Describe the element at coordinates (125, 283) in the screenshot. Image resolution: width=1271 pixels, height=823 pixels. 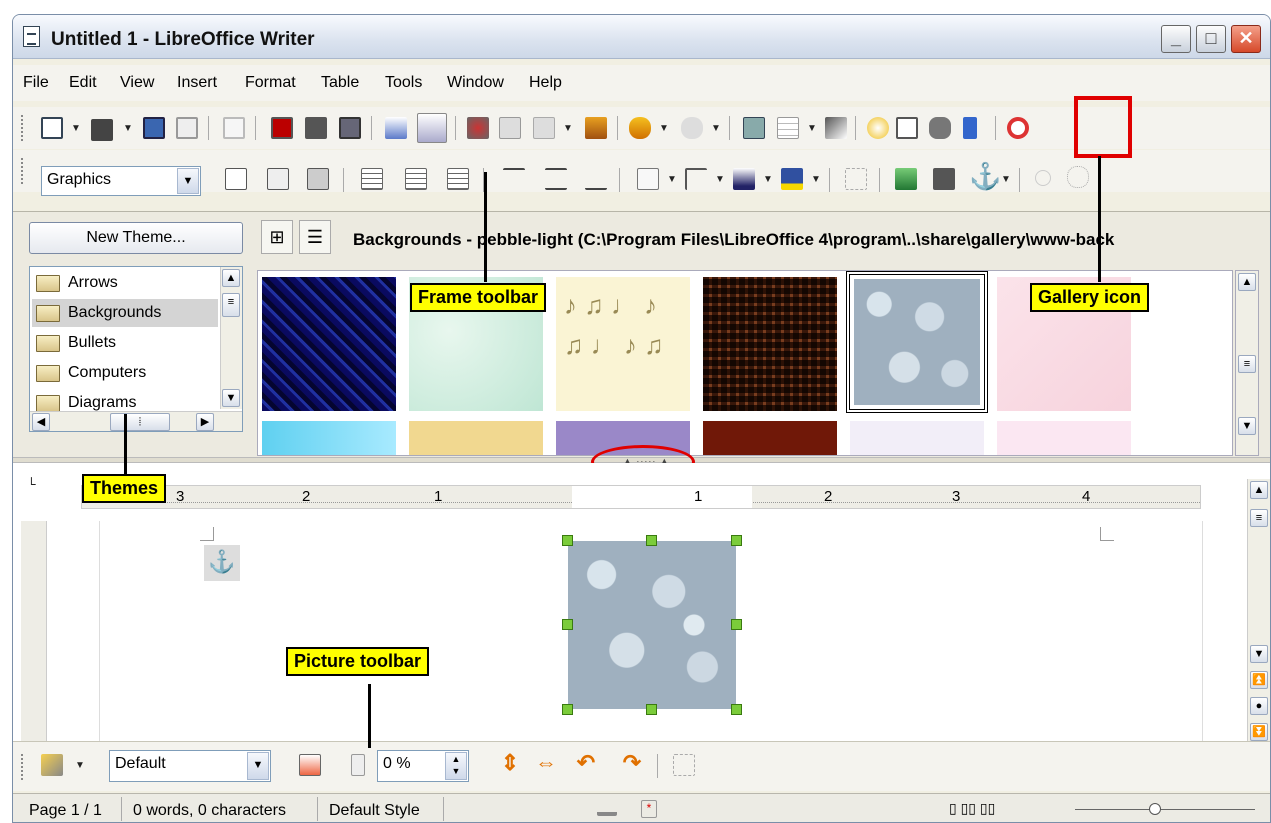
I see `theme-arrows: Arrows` at that location.